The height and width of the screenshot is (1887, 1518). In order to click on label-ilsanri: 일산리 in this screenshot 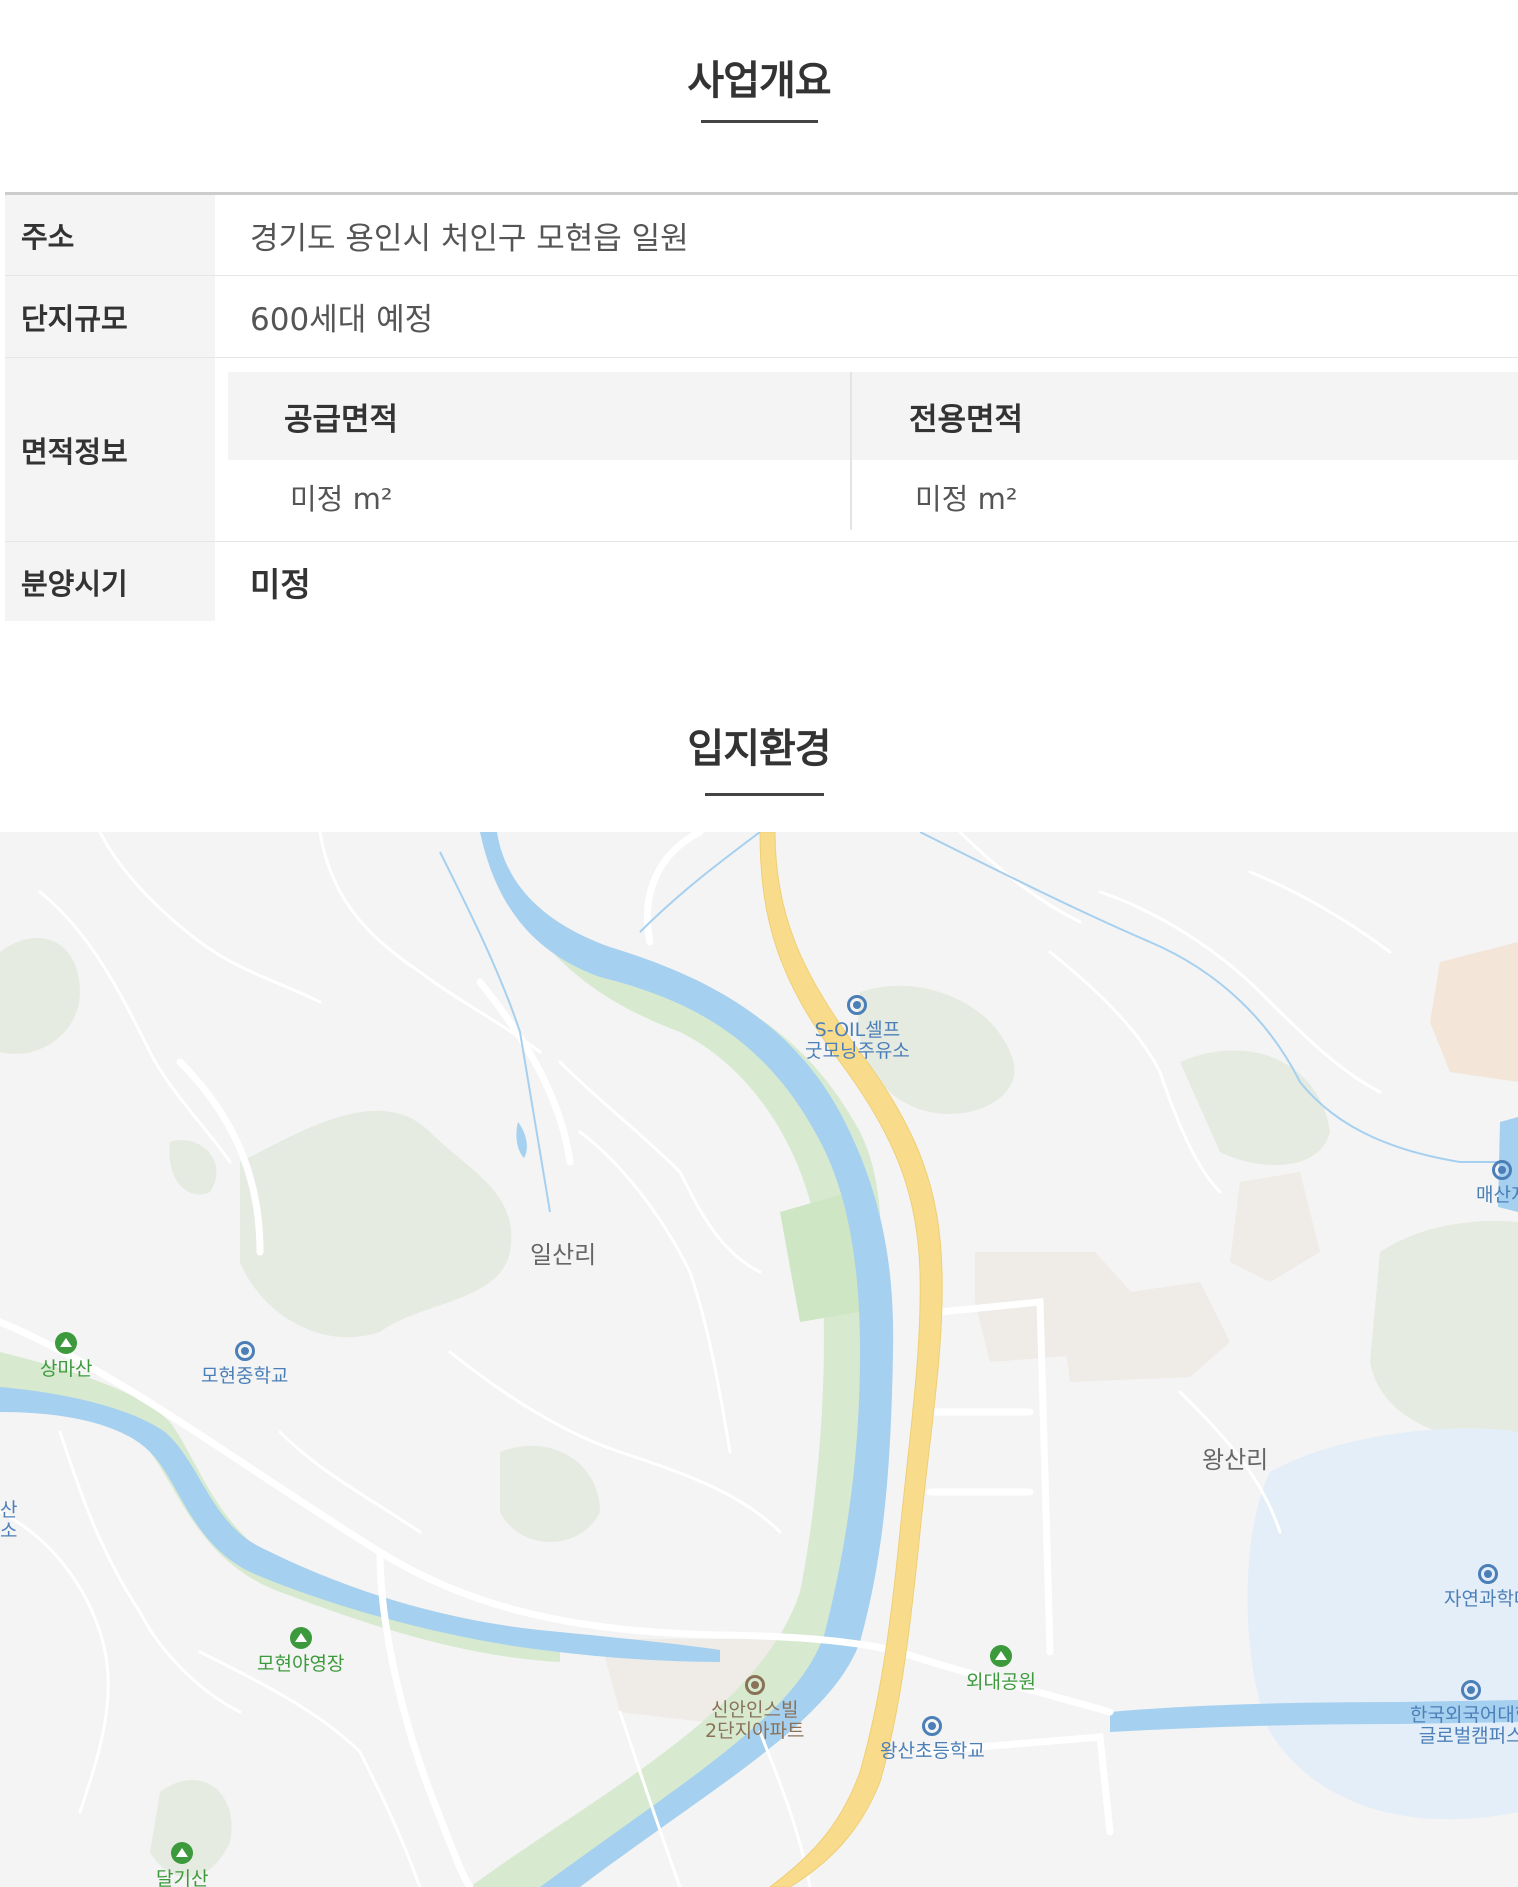, I will do `click(563, 1255)`.